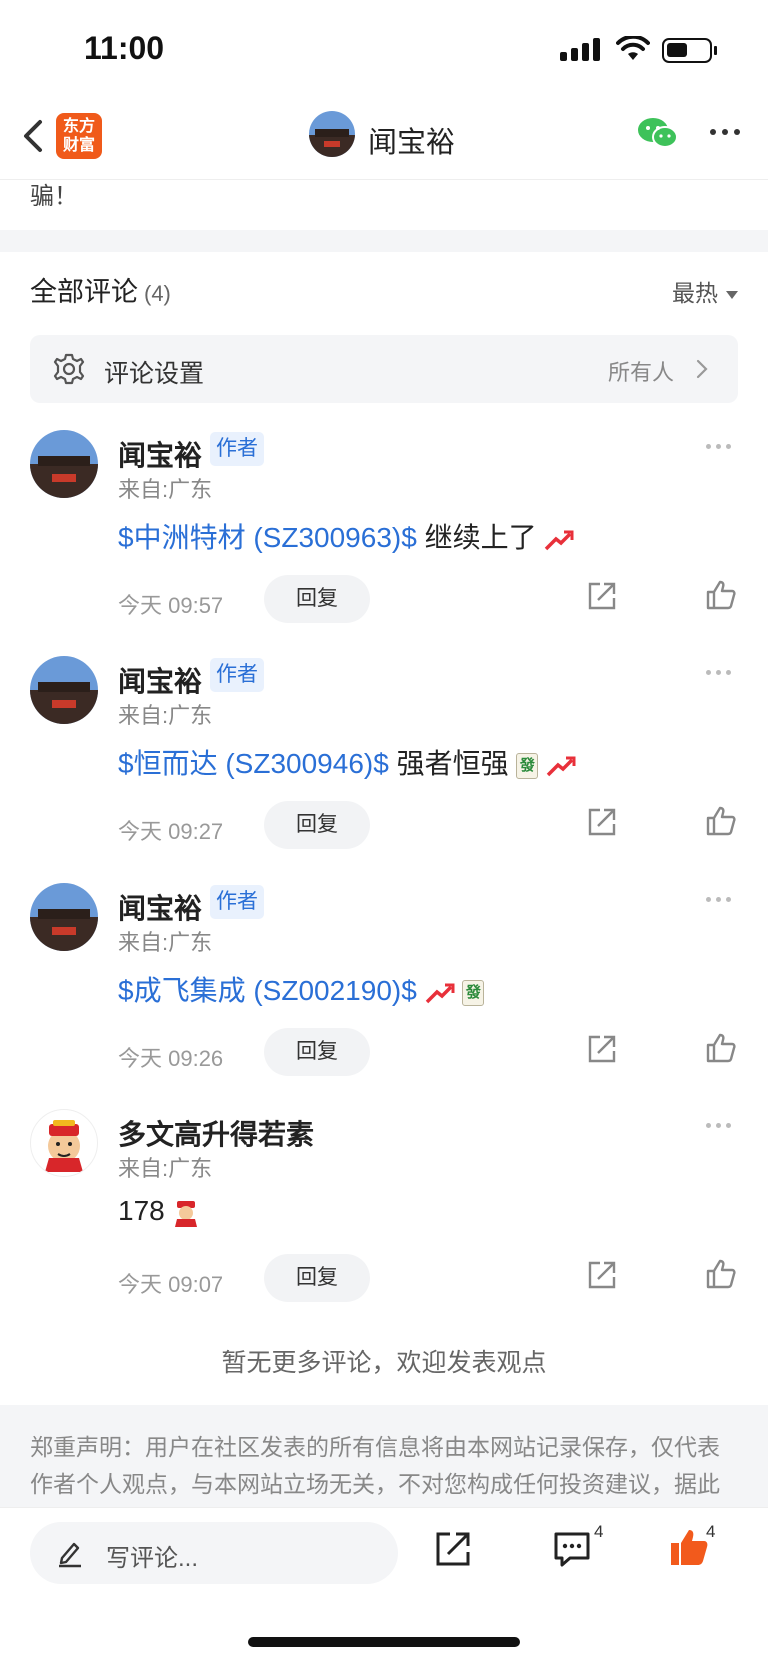 The width and height of the screenshot is (768, 1663). I want to click on stock-link: $恒而达 (SZ300946)$, so click(253, 763).